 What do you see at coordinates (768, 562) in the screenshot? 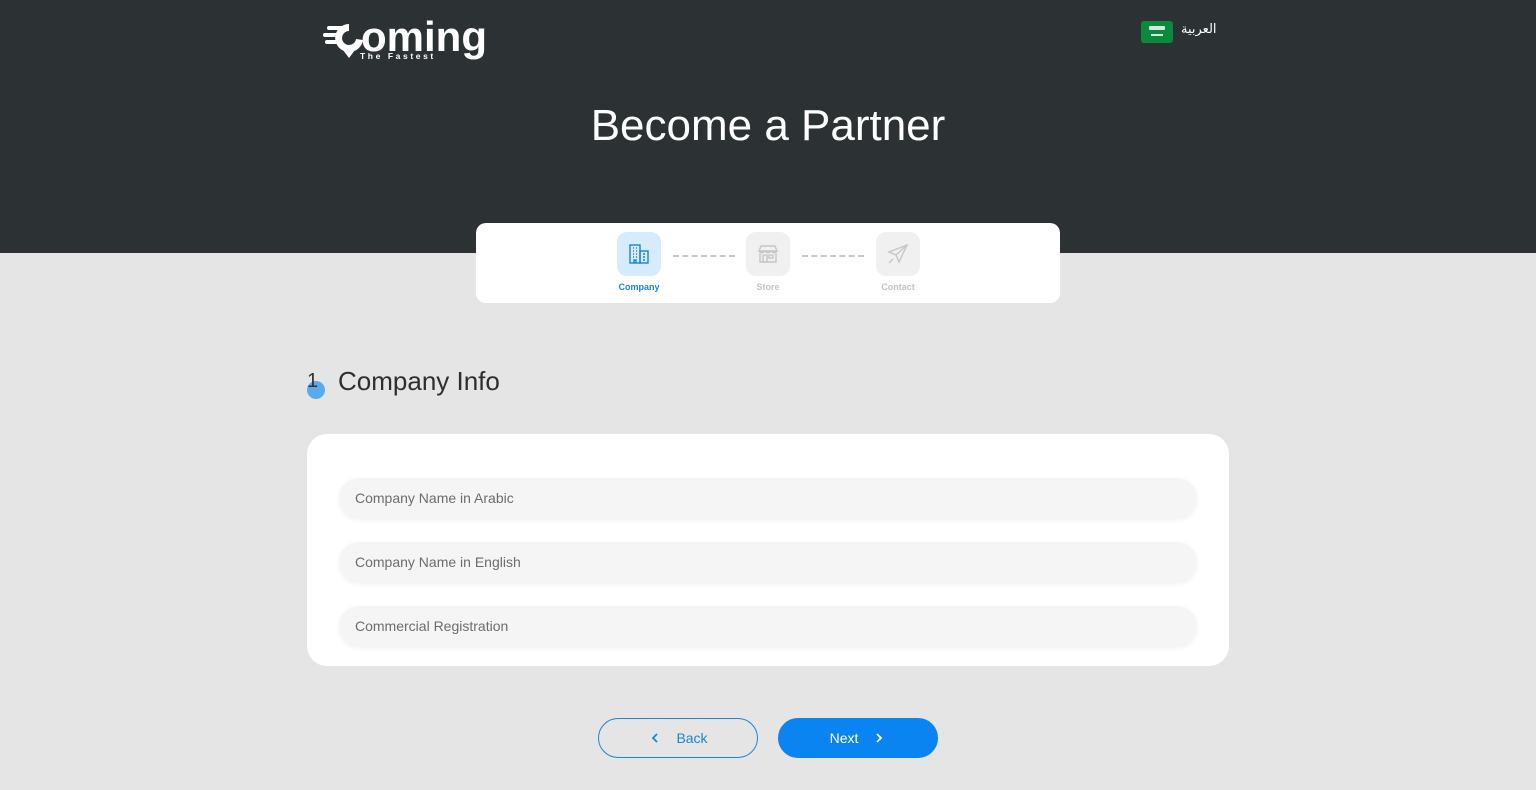
I see `company-name-english-input` at bounding box center [768, 562].